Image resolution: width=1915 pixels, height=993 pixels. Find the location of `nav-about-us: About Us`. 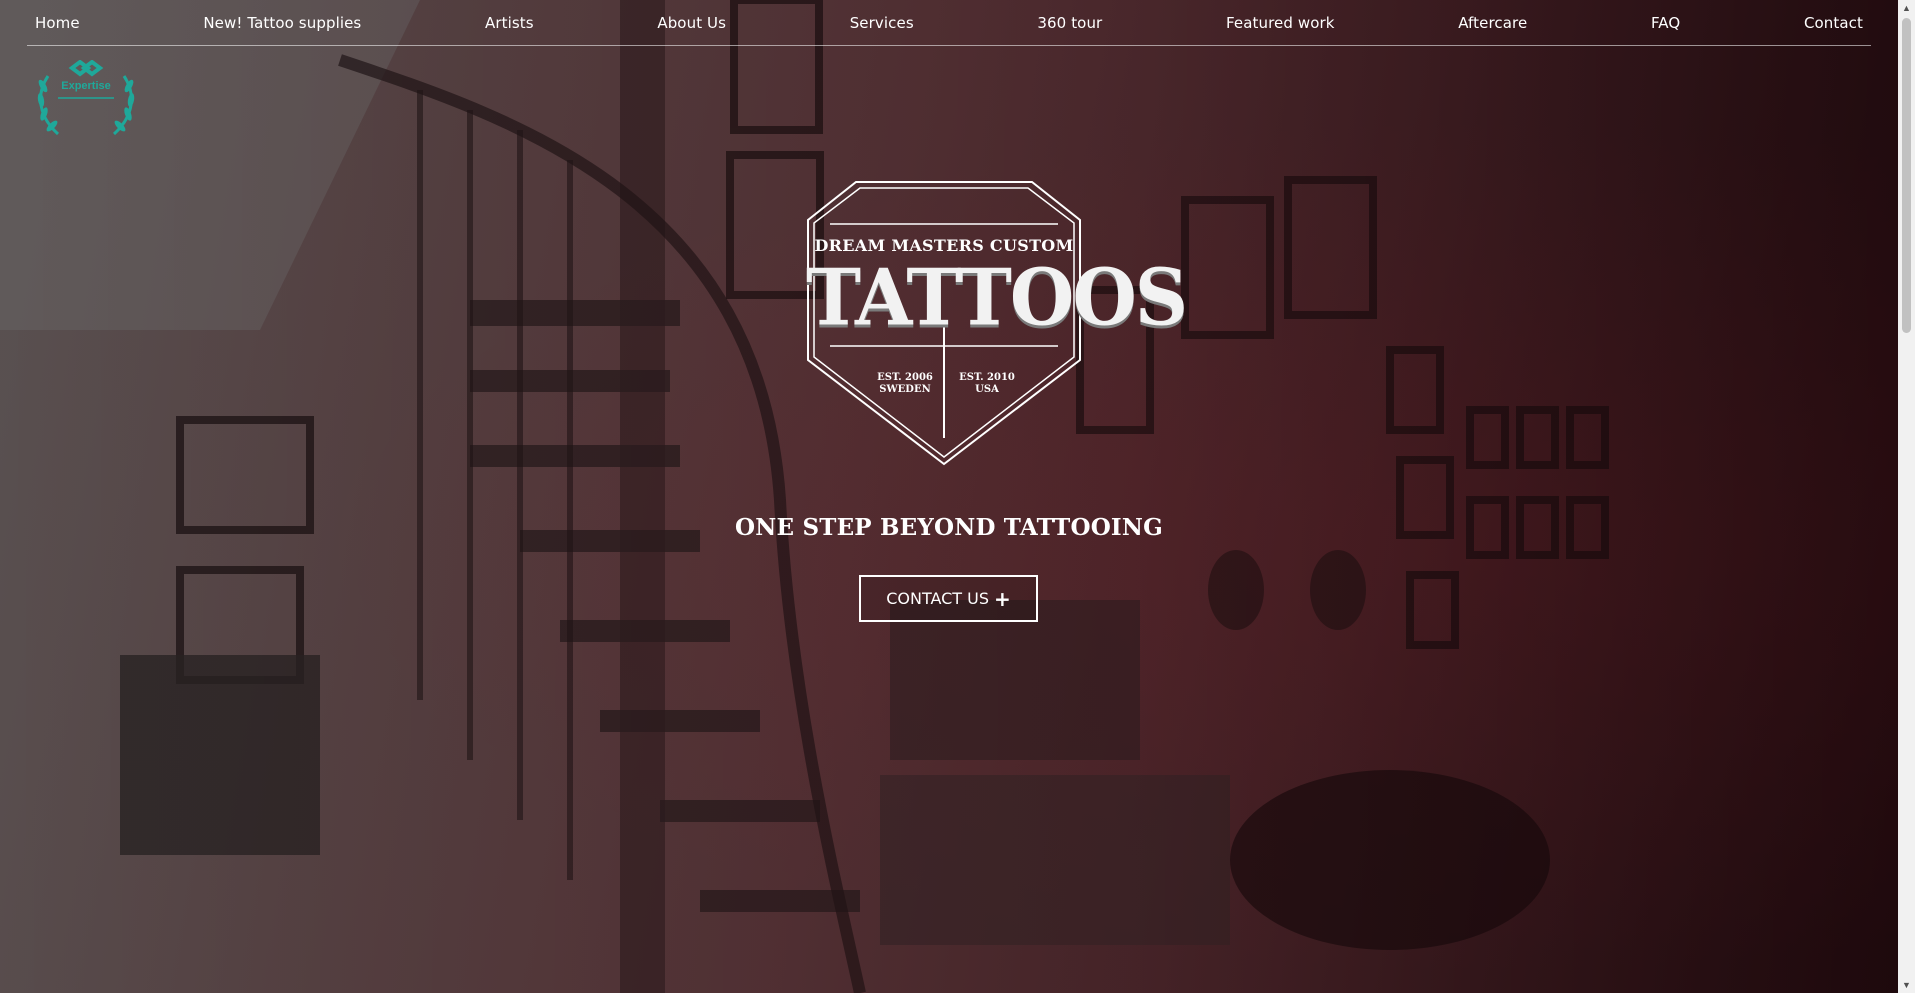

nav-about-us: About Us is located at coordinates (691, 23).